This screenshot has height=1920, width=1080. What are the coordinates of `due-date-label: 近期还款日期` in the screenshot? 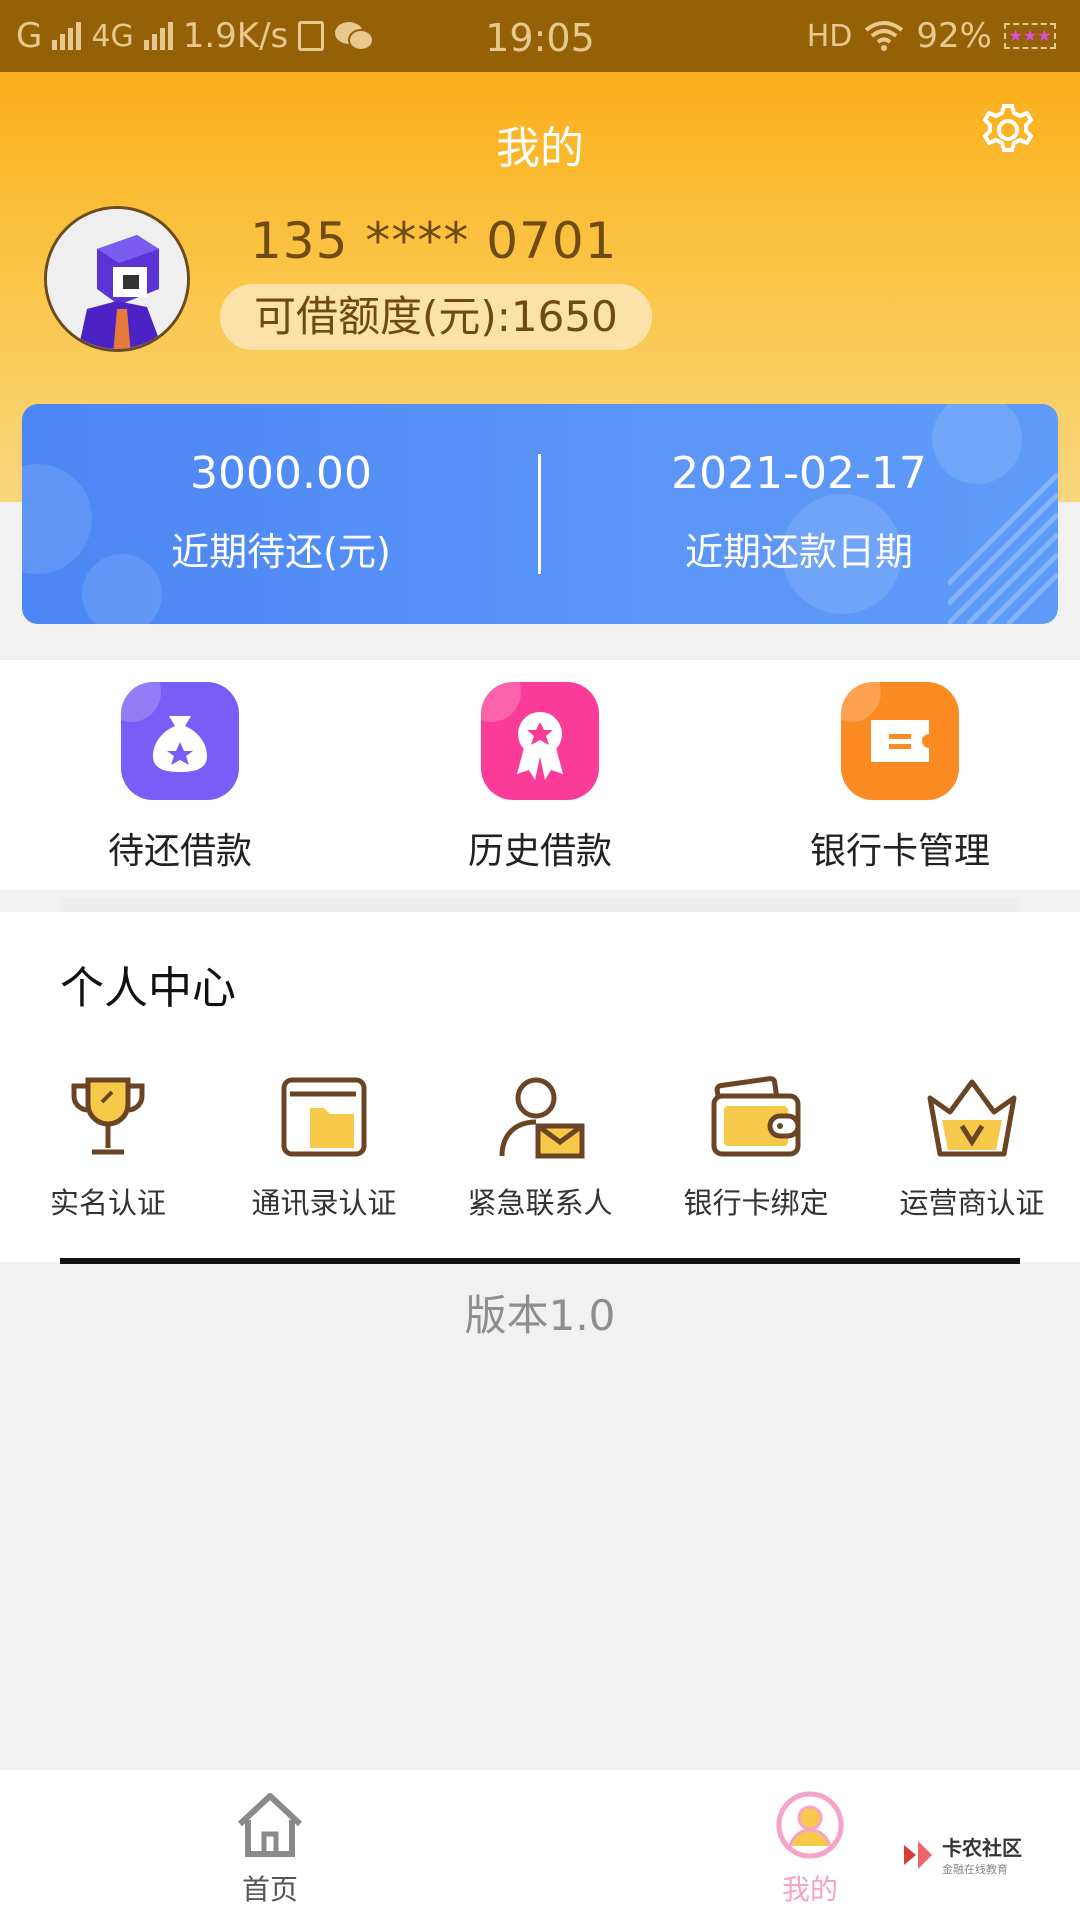 It's located at (798, 552).